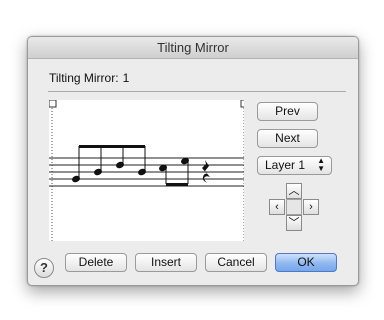 The image size is (384, 320). I want to click on staff-lines, so click(146, 172).